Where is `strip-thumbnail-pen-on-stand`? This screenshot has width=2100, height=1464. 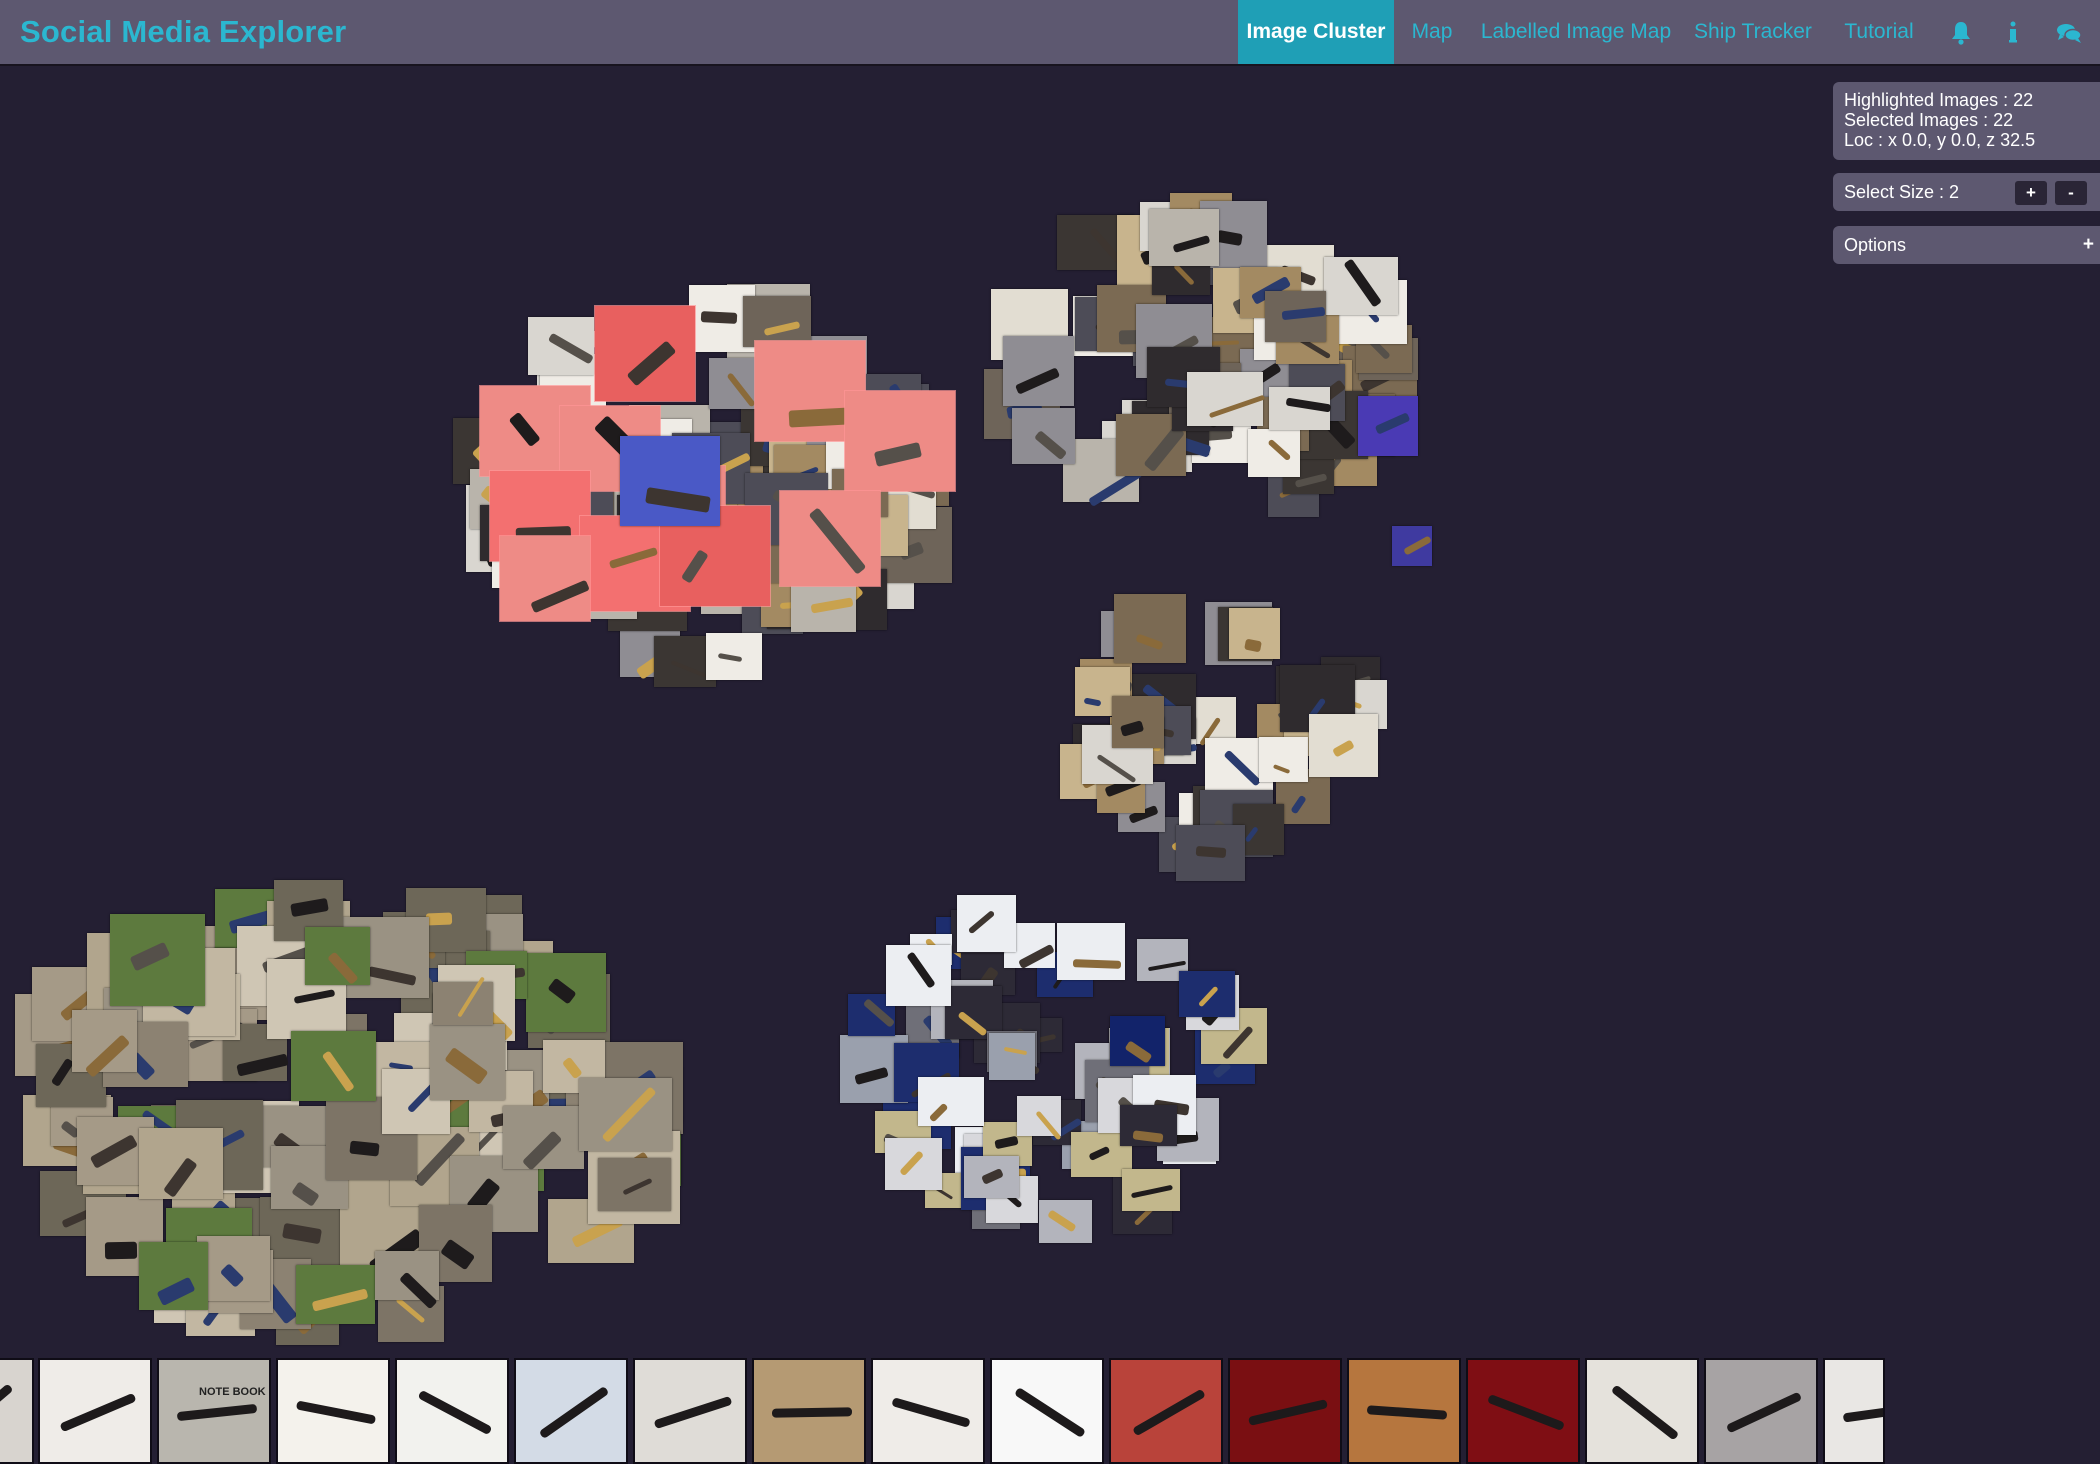
strip-thumbnail-pen-on-stand is located at coordinates (1285, 1411).